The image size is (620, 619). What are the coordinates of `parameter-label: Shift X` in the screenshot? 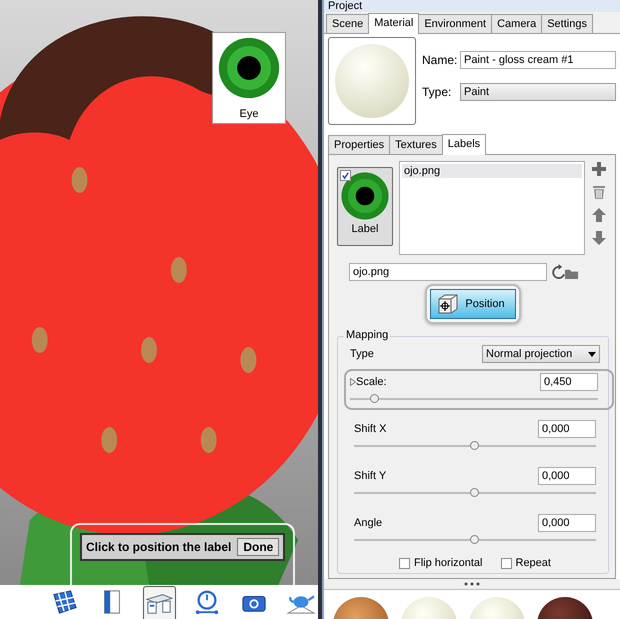 It's located at (370, 429).